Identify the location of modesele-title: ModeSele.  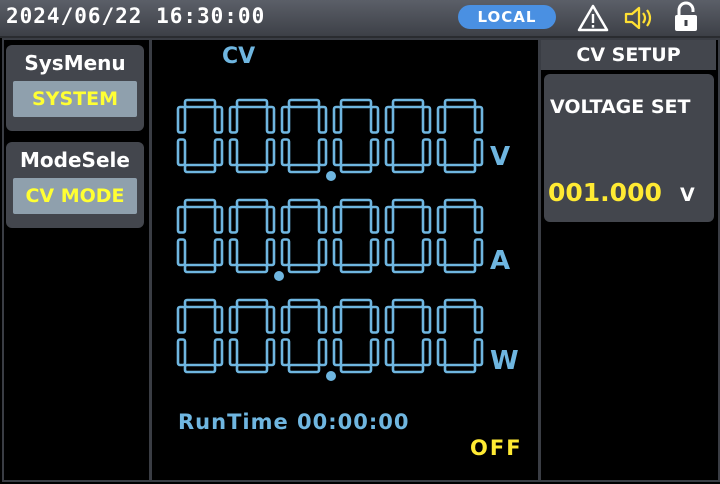
(75, 160).